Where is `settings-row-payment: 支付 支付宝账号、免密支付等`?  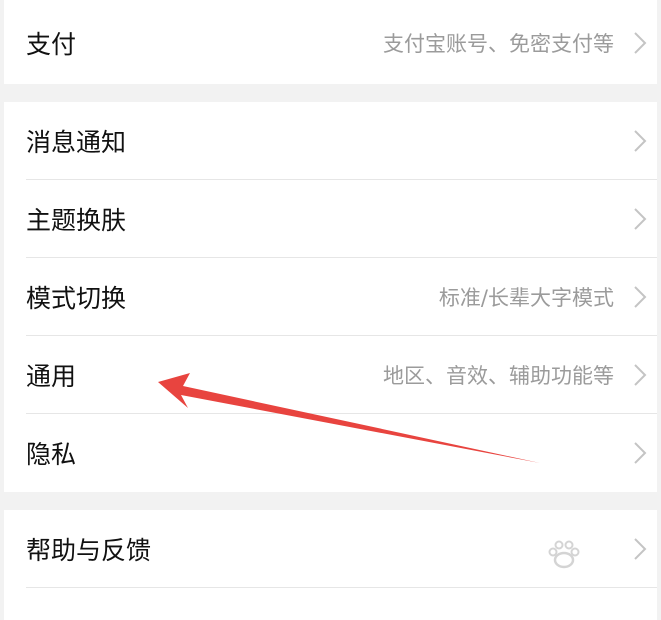
settings-row-payment: 支付 支付宝账号、免密支付等 is located at coordinates (330, 43).